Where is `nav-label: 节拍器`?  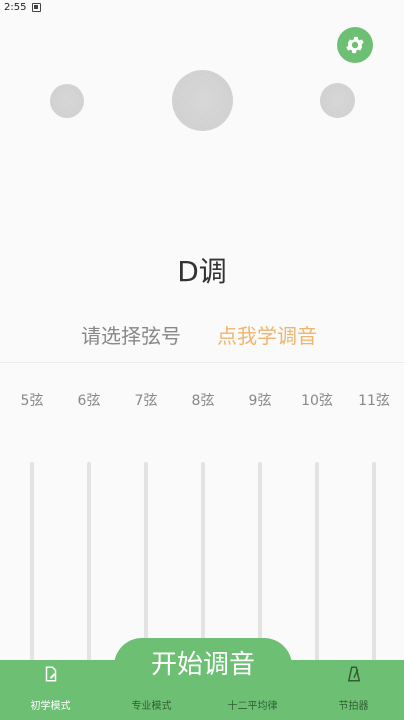 nav-label: 节拍器 is located at coordinates (353, 706).